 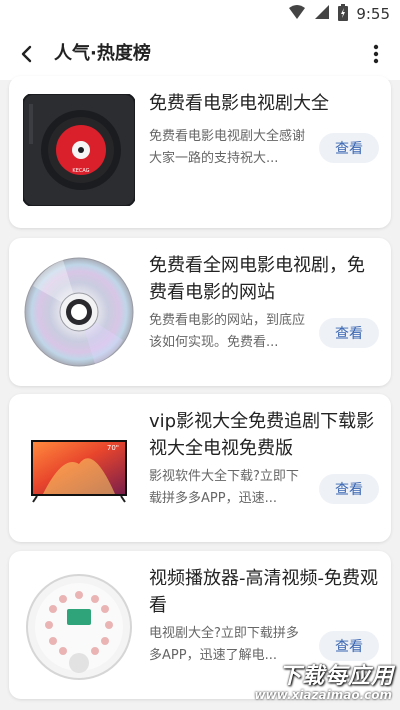 What do you see at coordinates (336, 676) in the screenshot?
I see `watermark-text: 下载每应用` at bounding box center [336, 676].